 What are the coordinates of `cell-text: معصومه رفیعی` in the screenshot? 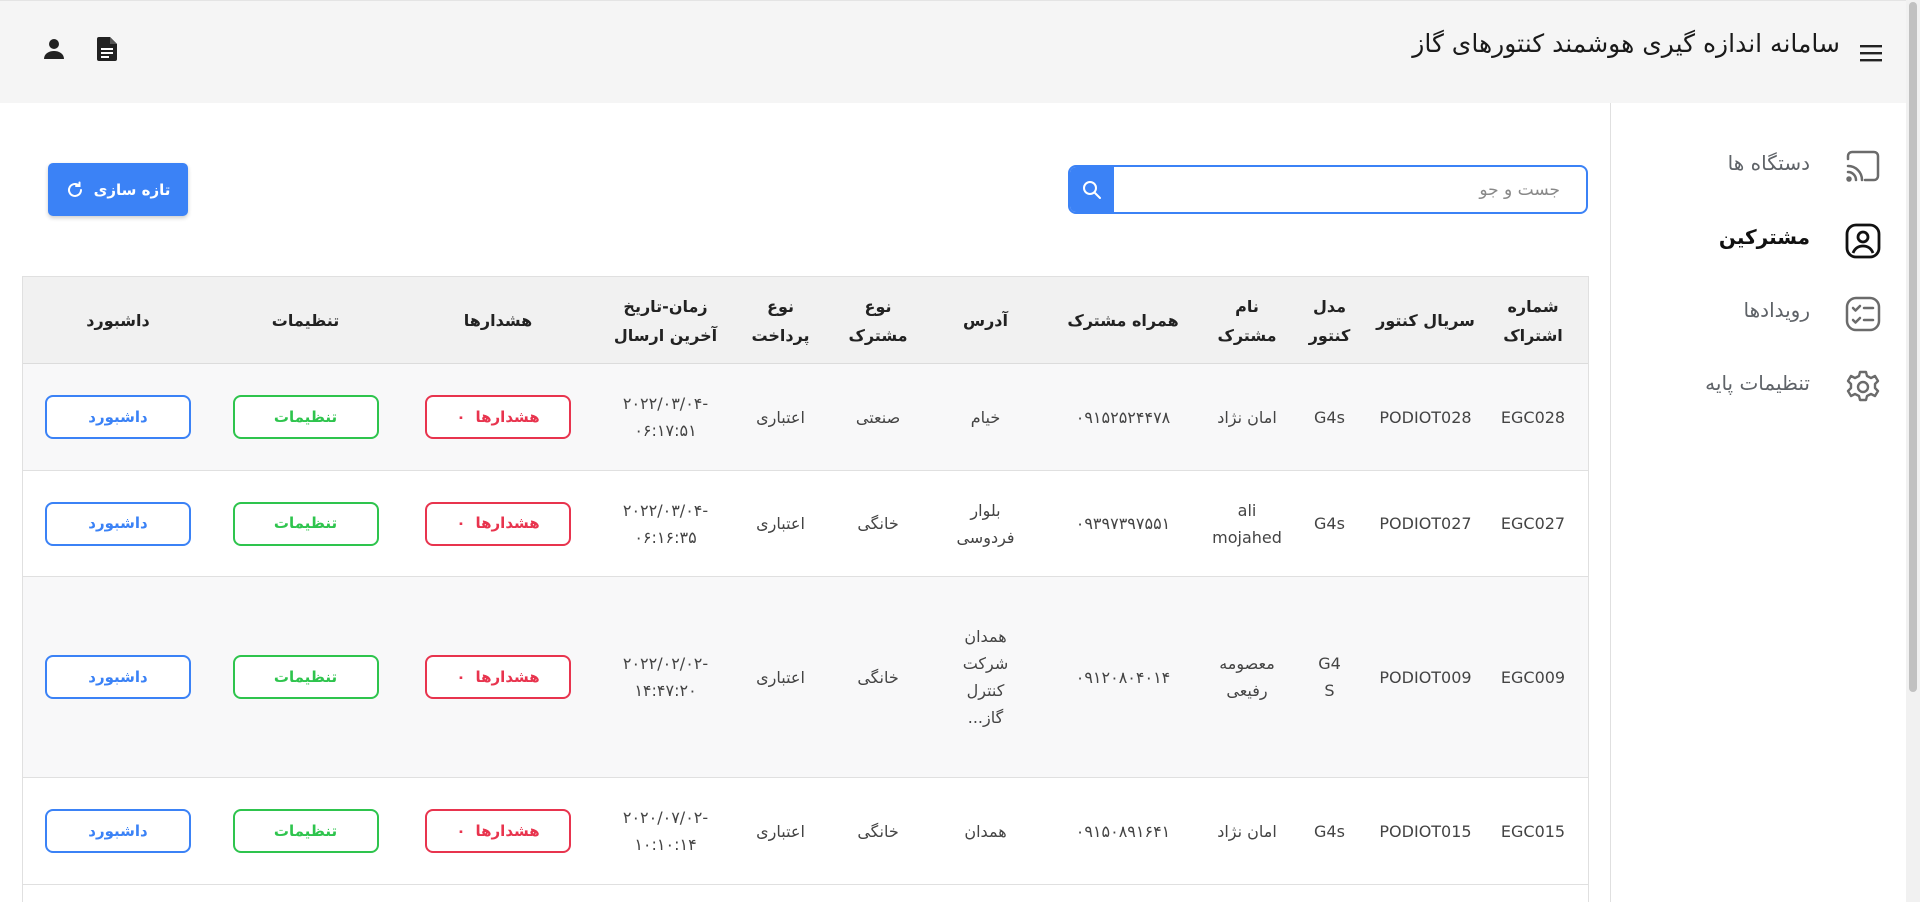 It's located at (1247, 677).